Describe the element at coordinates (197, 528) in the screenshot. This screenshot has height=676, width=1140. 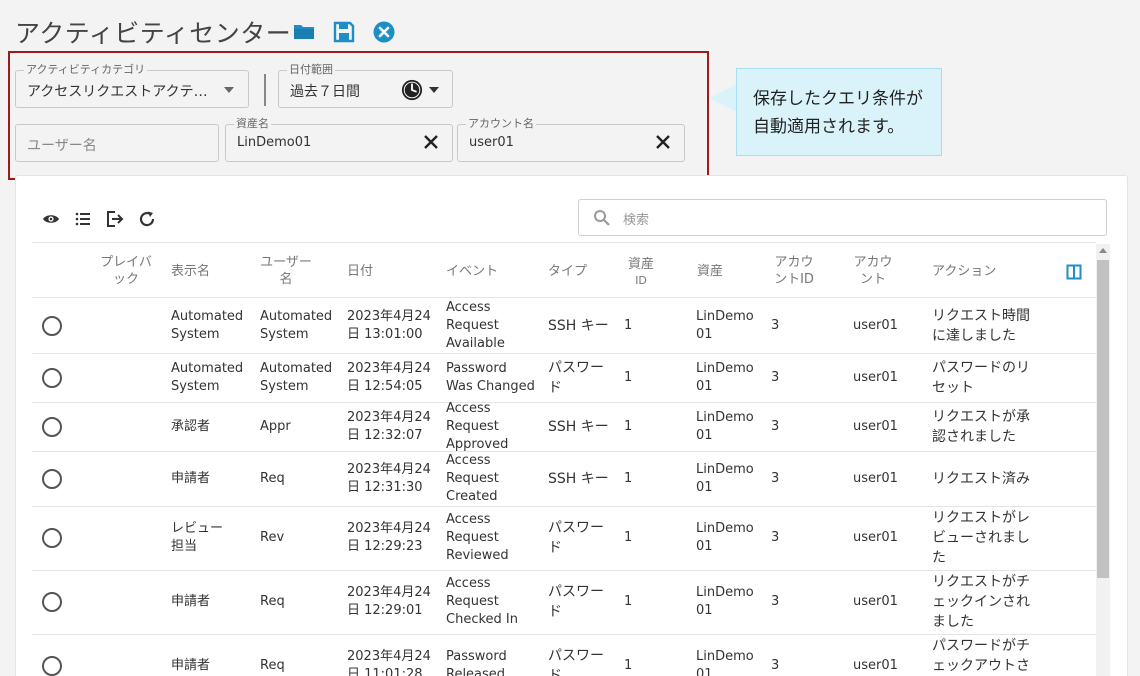
I see `cell-text: レビュー` at that location.